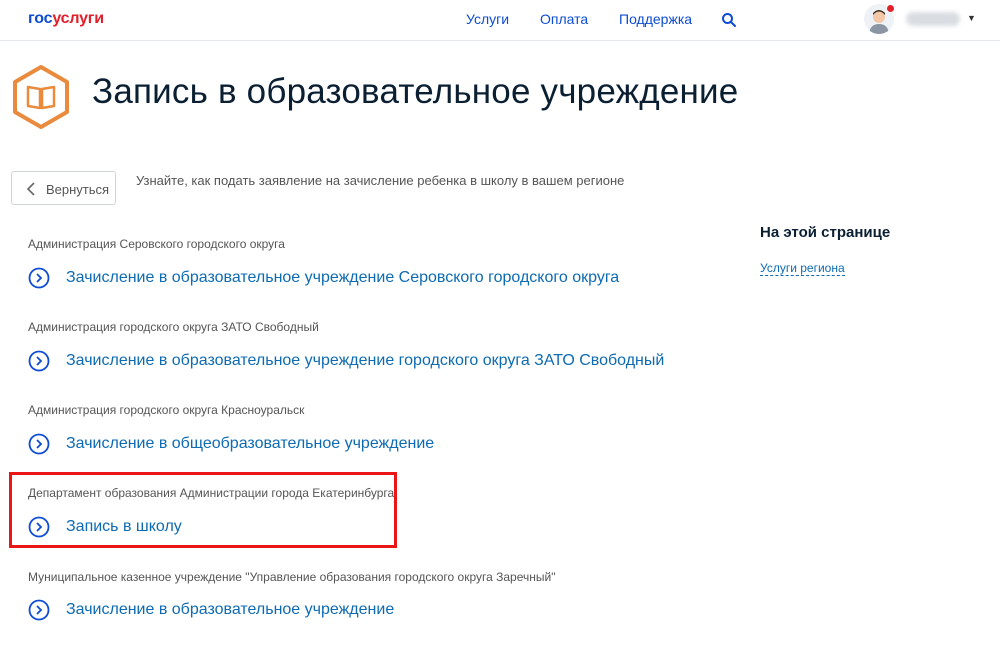 The width and height of the screenshot is (1000, 645). Describe the element at coordinates (655, 19) in the screenshot. I see `nav-support: Поддержка` at that location.